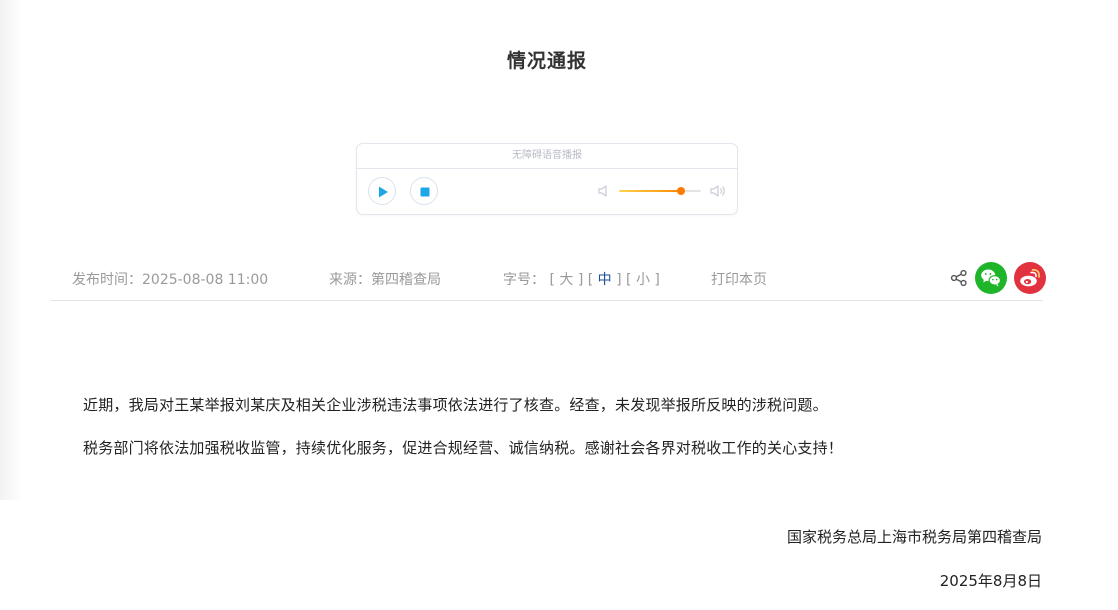 This screenshot has width=1118, height=610. What do you see at coordinates (650, 191) in the screenshot?
I see `volume-slider-fill` at bounding box center [650, 191].